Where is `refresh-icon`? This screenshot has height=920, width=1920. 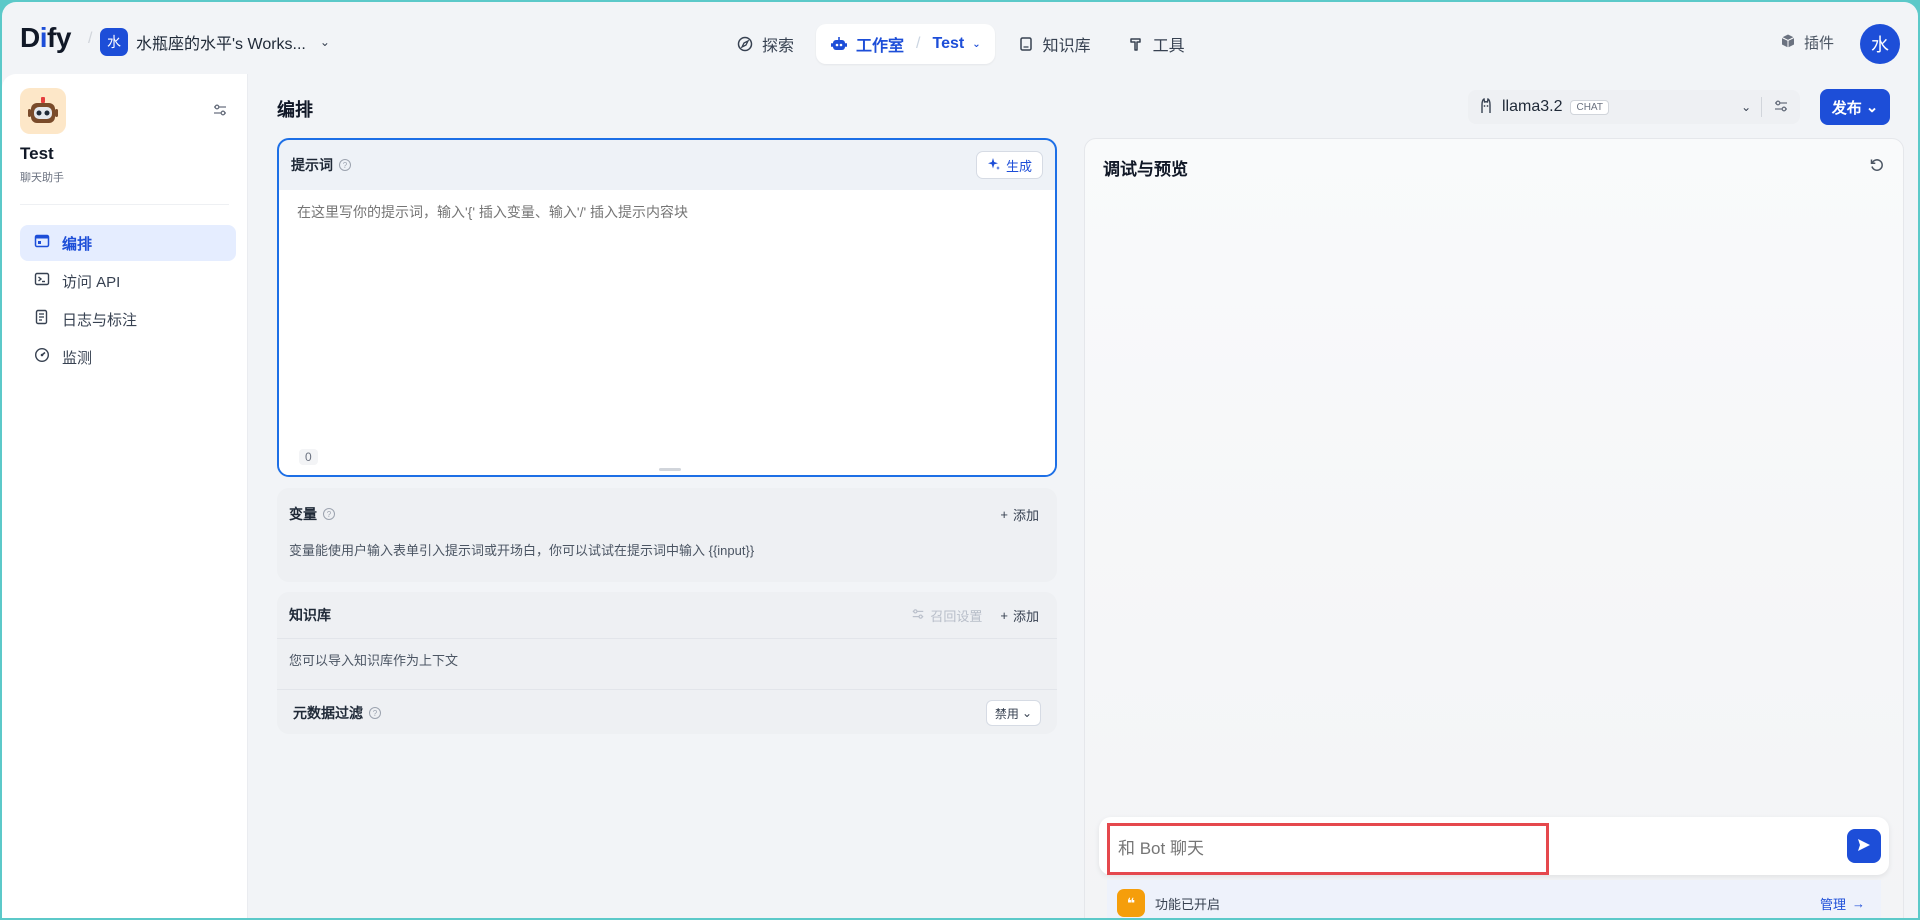 refresh-icon is located at coordinates (1877, 166).